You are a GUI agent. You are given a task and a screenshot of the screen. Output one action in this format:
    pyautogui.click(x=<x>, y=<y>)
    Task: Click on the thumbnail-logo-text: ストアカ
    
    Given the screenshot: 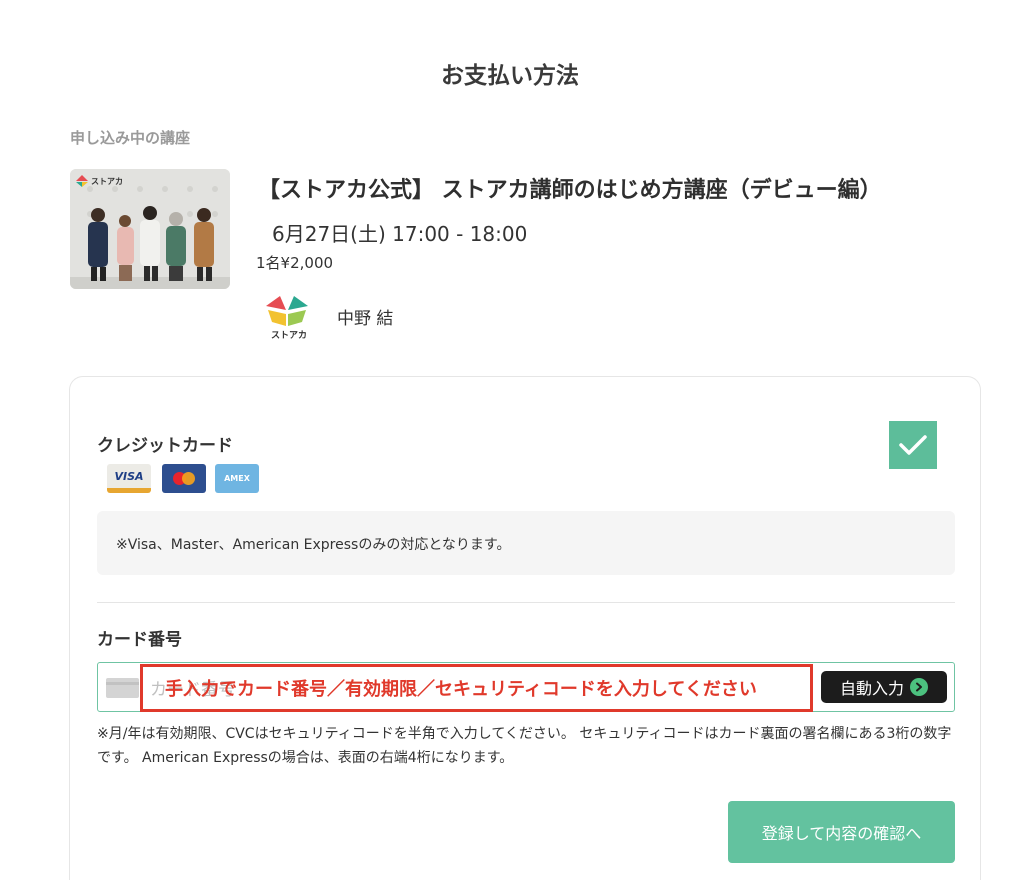 What is the action you would take?
    pyautogui.click(x=107, y=181)
    